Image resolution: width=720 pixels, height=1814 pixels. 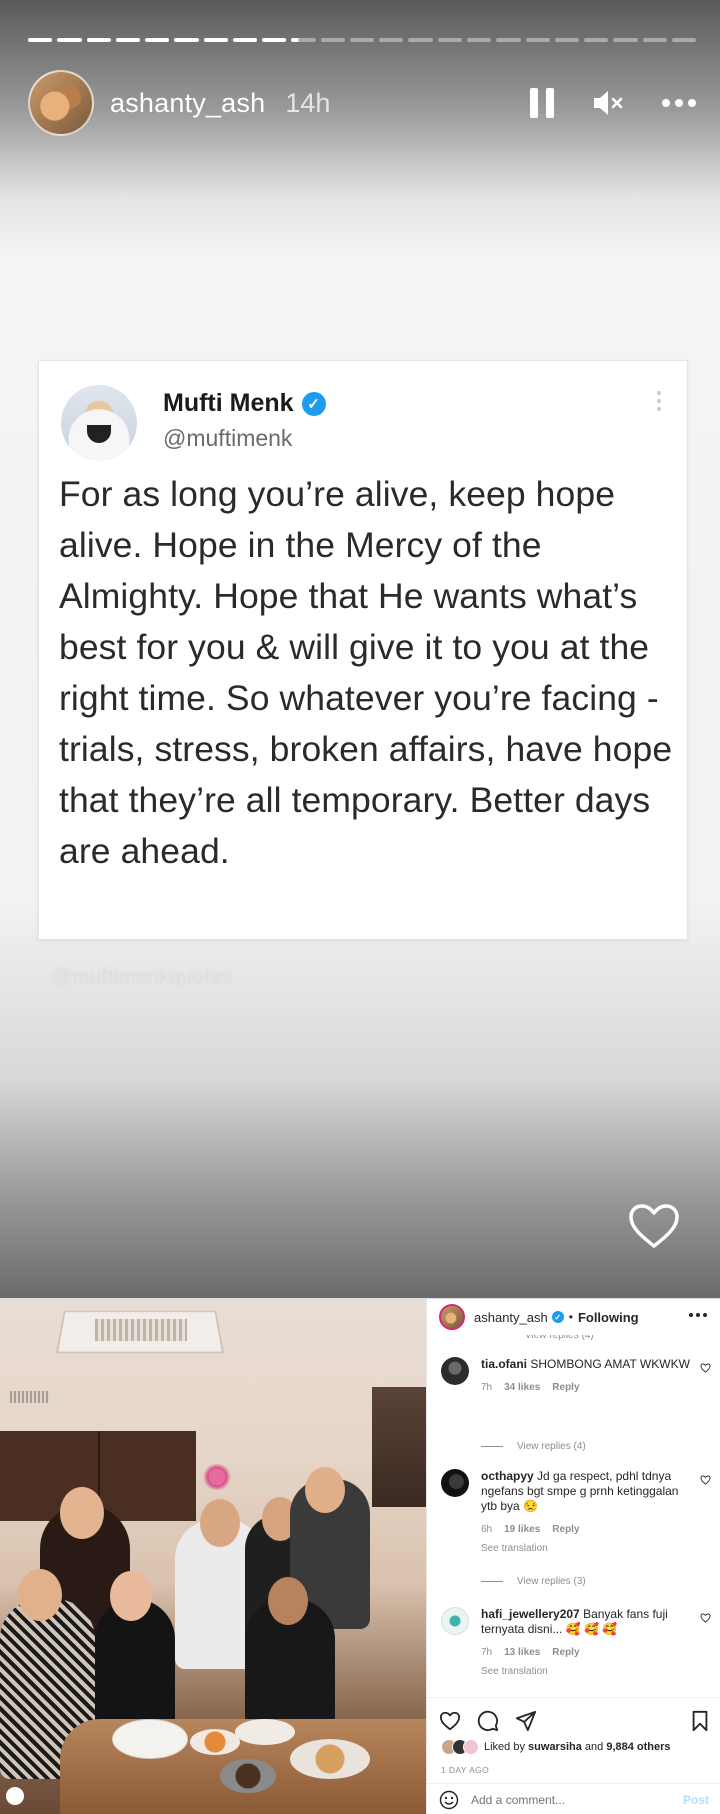 What do you see at coordinates (522, 1529) in the screenshot?
I see `comment-likes: 19 likes` at bounding box center [522, 1529].